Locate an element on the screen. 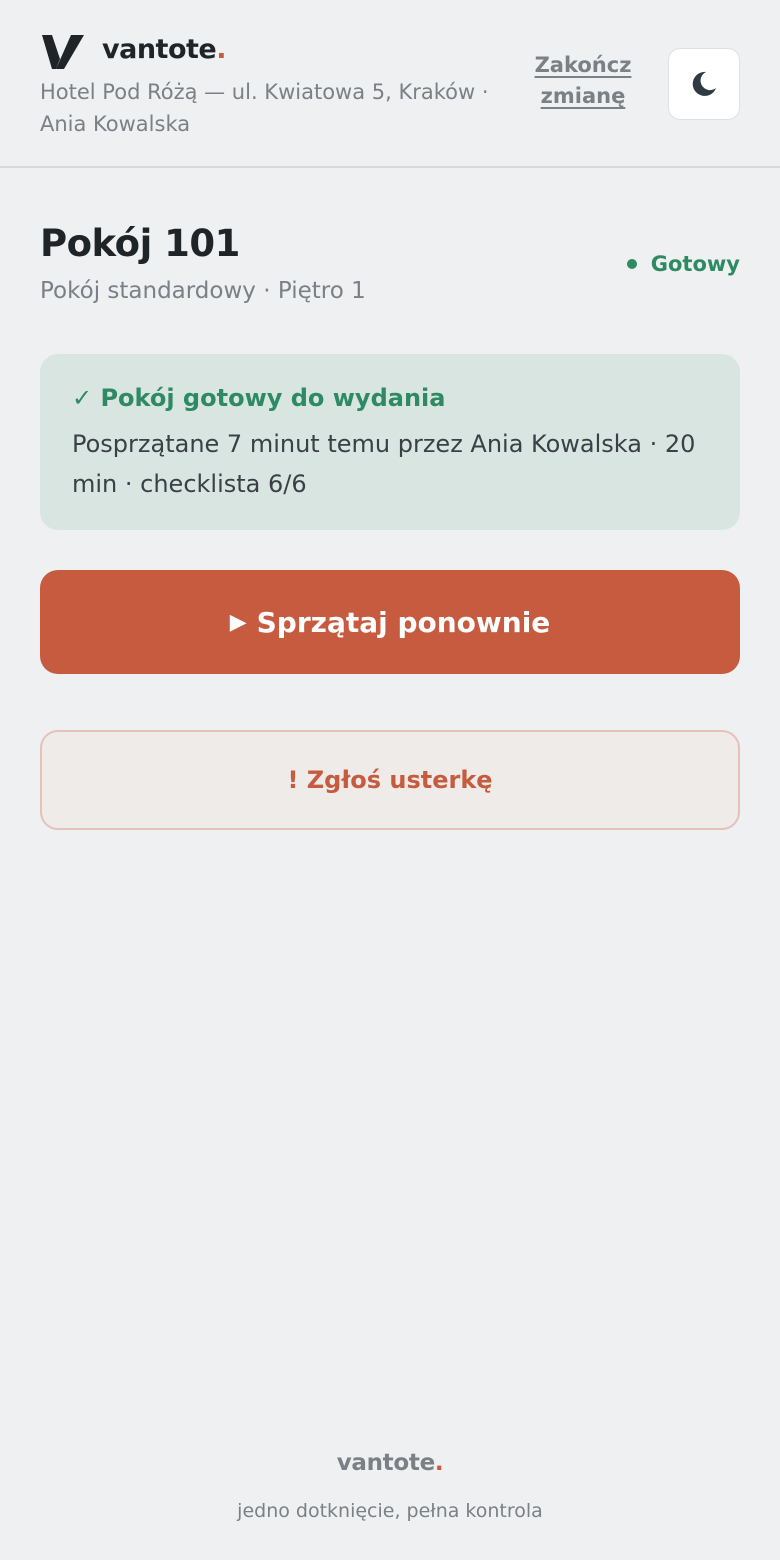 The image size is (780, 1560). footer-tagline: jedno dotknięcie, pełna kontrola is located at coordinates (390, 1511).